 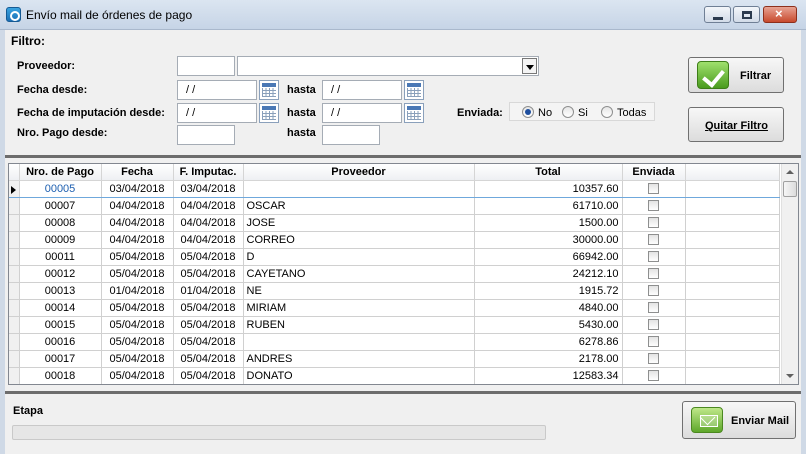 What do you see at coordinates (60, 188) in the screenshot?
I see `cell-nro: 00005` at bounding box center [60, 188].